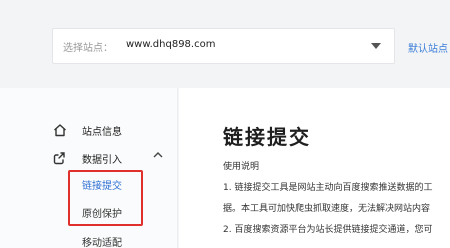 The width and height of the screenshot is (450, 248). I want to click on usage-line: 1. 链接提交工具是网站主动向百度搜索推送数据的工, so click(328, 188).